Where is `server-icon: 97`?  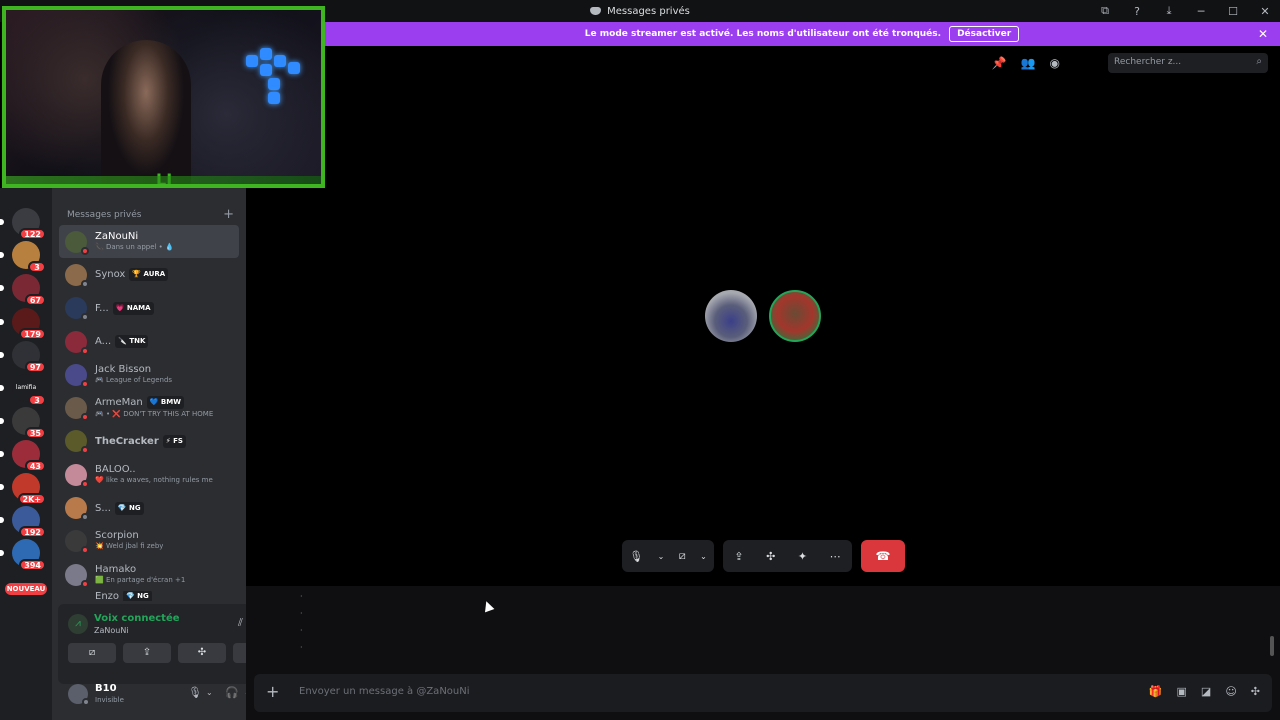 server-icon: 97 is located at coordinates (23, 357).